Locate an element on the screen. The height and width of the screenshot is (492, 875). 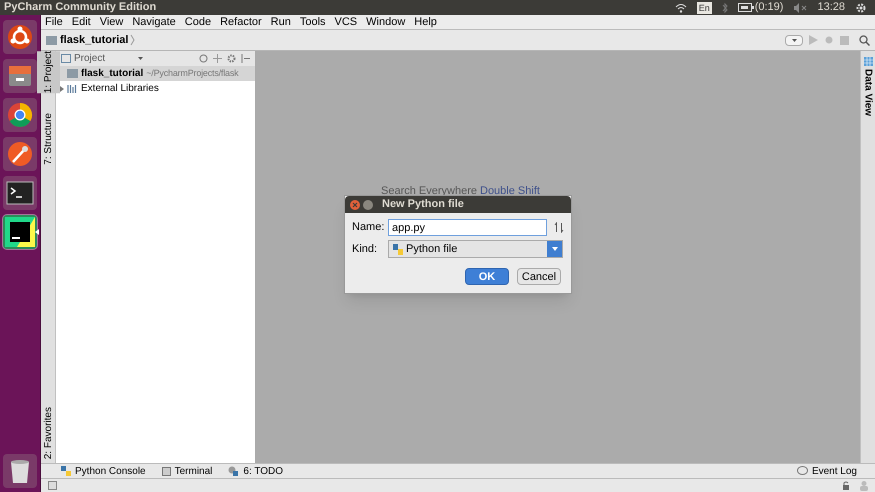
rocket-icon is located at coordinates (20, 154).